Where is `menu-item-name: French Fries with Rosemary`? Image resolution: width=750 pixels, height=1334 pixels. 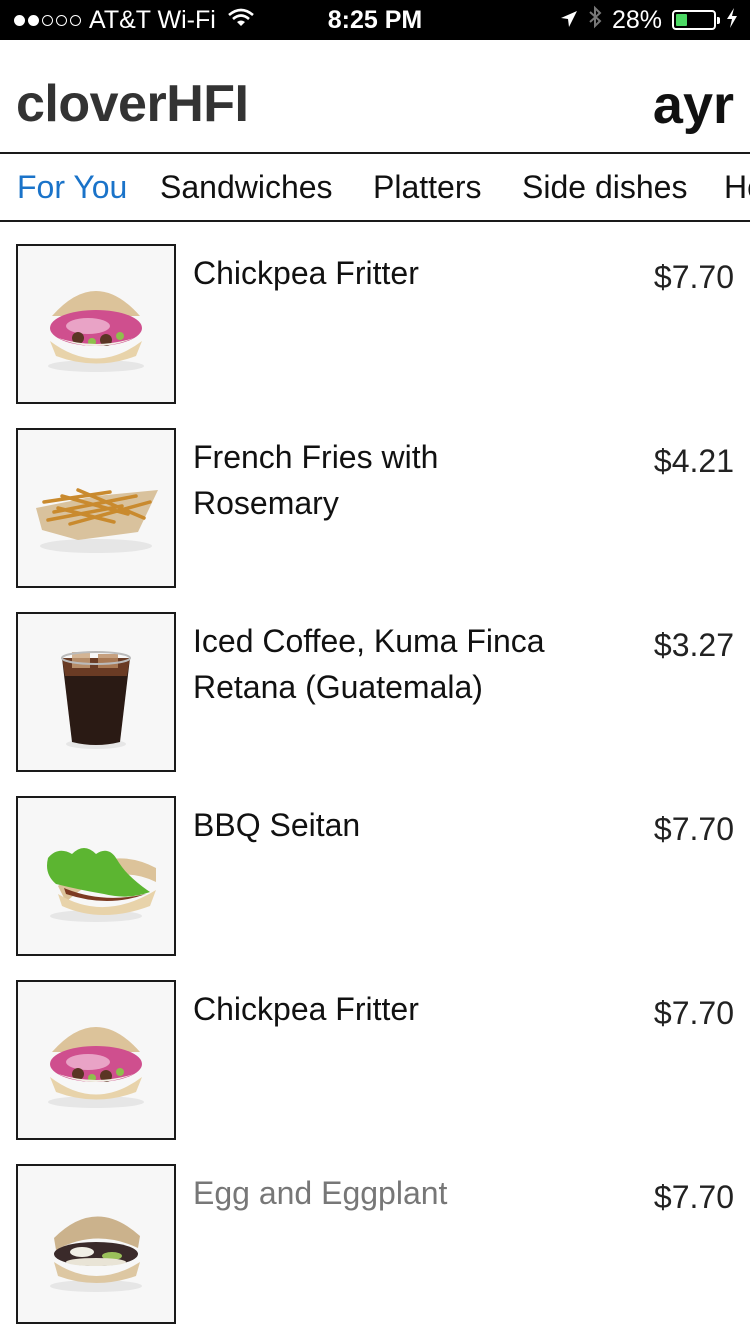
menu-item-name: French Fries with Rosemary is located at coordinates (316, 480).